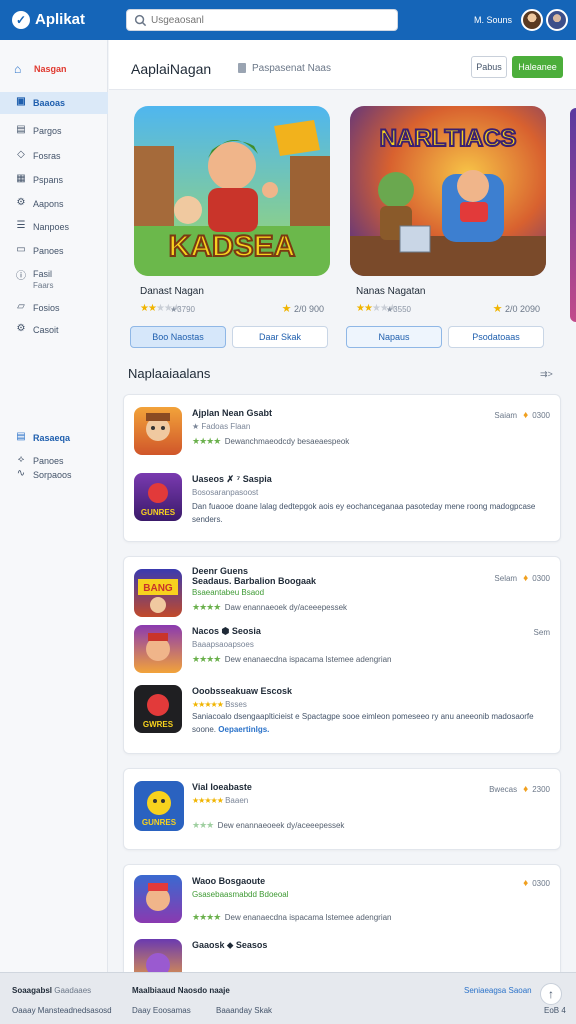 This screenshot has height=1024, width=576. Describe the element at coordinates (537, 67) in the screenshot. I see `primary-button: Haleanee` at that location.